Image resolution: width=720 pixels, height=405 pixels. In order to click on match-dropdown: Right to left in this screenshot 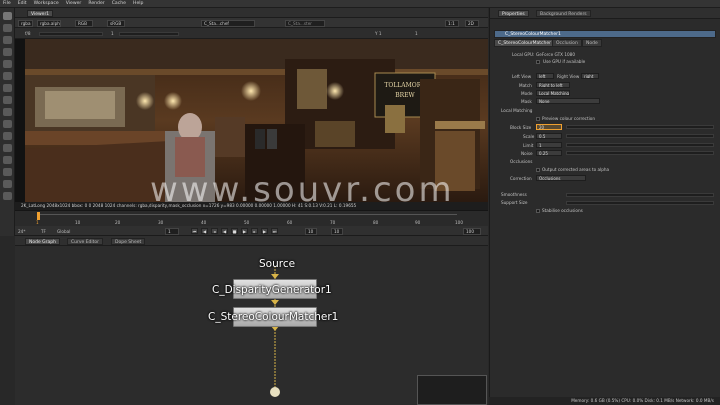, I will do `click(553, 85)`.